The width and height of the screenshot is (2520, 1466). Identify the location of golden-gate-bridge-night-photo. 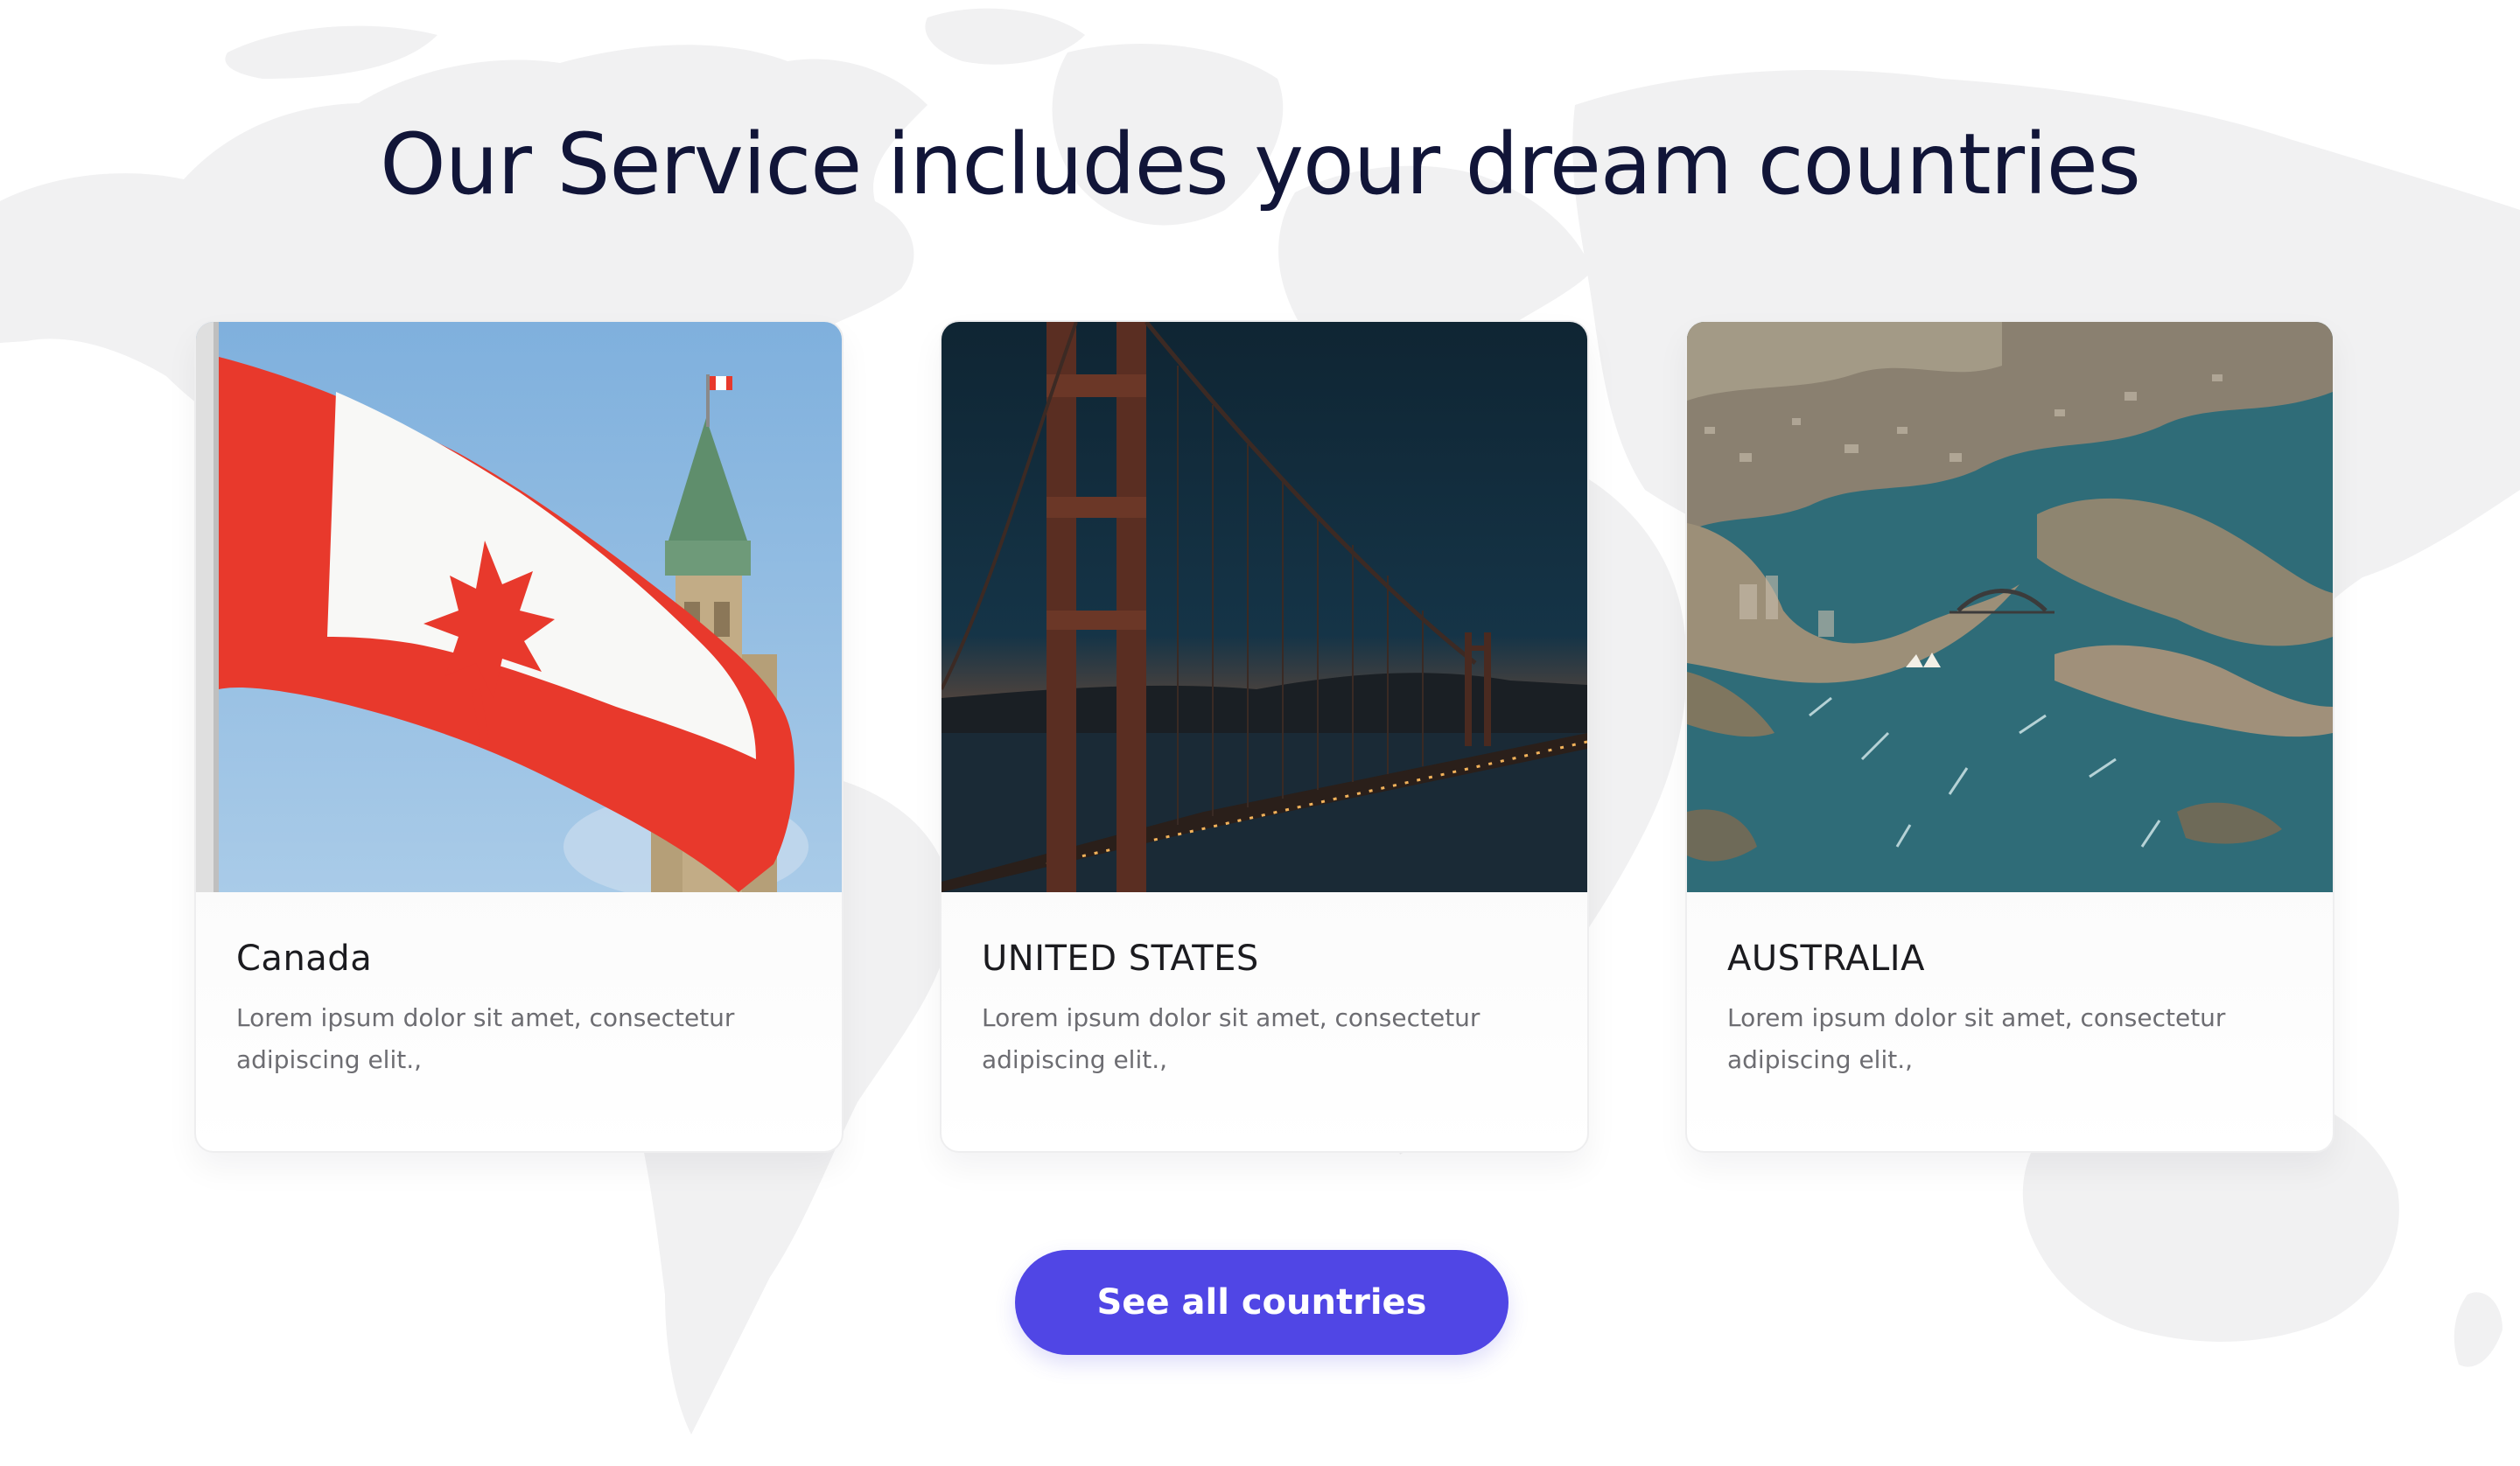
(1264, 607).